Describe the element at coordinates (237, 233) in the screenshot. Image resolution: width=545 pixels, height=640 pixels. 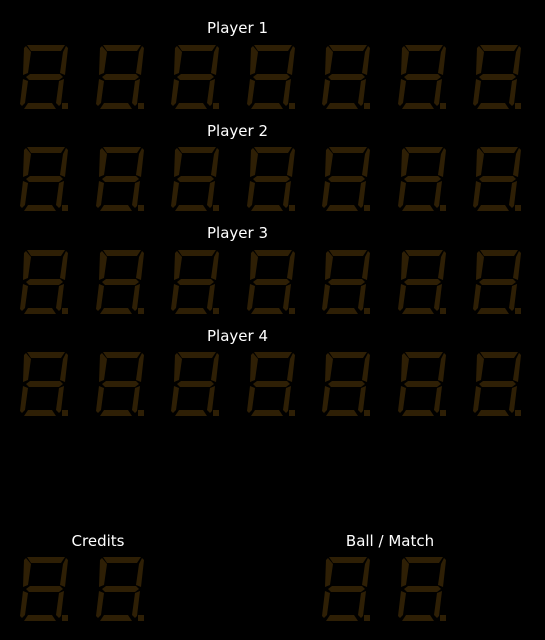
I see `player-3-label: Player 3` at that location.